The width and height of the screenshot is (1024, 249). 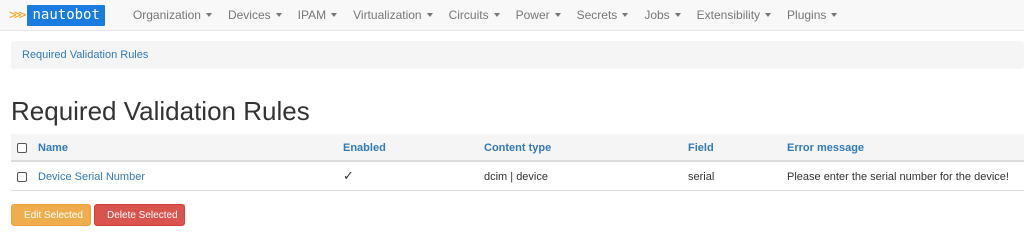 I want to click on cell-name: Device Serial Number, so click(x=190, y=175).